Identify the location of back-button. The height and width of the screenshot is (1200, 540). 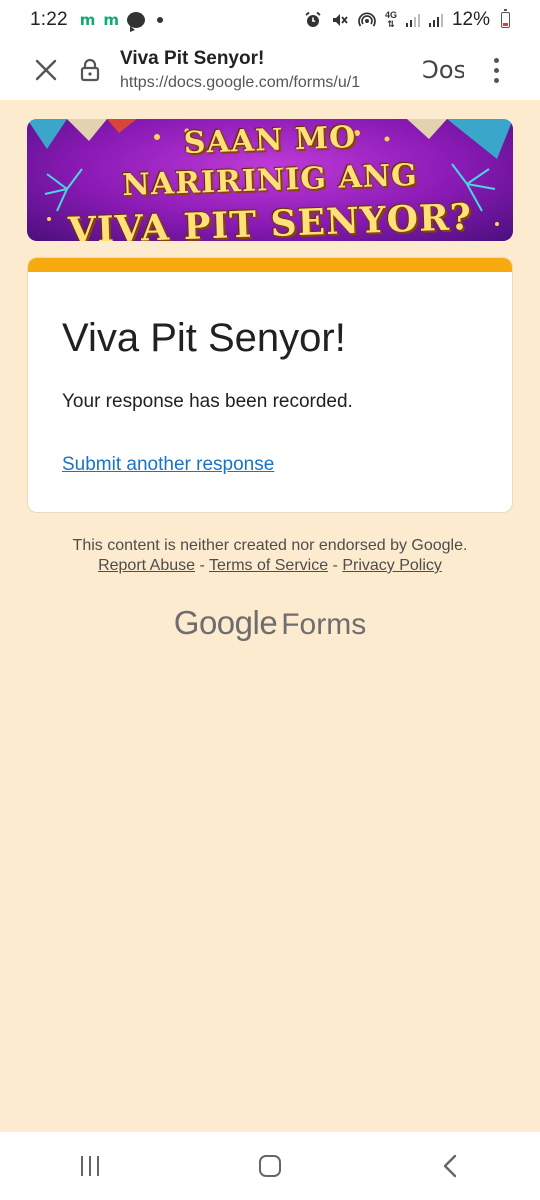
(450, 1166).